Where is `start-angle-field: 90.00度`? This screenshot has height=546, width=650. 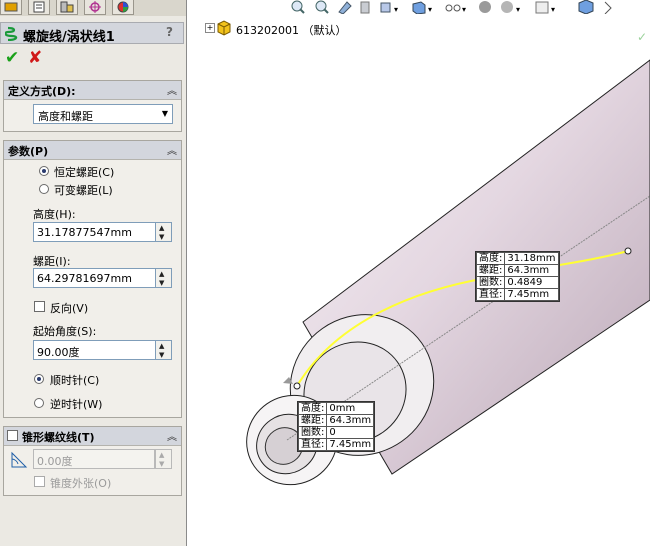 start-angle-field: 90.00度 is located at coordinates (102, 350).